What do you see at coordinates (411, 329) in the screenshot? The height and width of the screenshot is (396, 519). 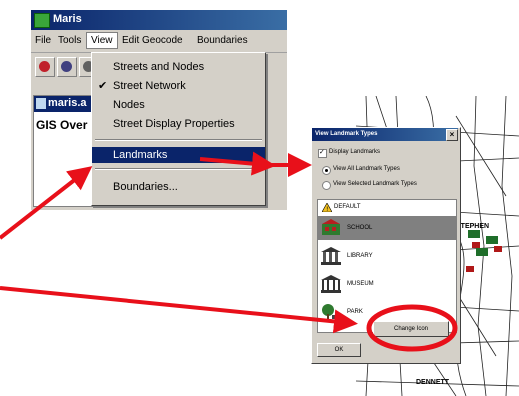 I see `change-icon-button: Change Icon` at bounding box center [411, 329].